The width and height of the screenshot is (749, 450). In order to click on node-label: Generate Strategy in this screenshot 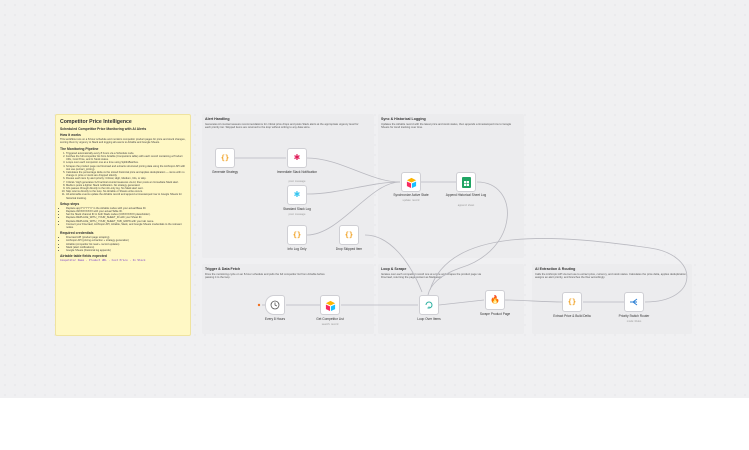, I will do `click(225, 172)`.